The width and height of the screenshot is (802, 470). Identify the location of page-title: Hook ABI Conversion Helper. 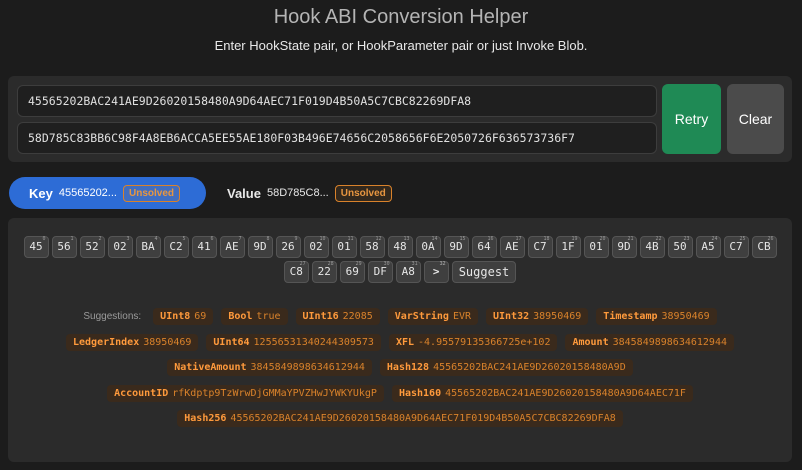
(401, 17).